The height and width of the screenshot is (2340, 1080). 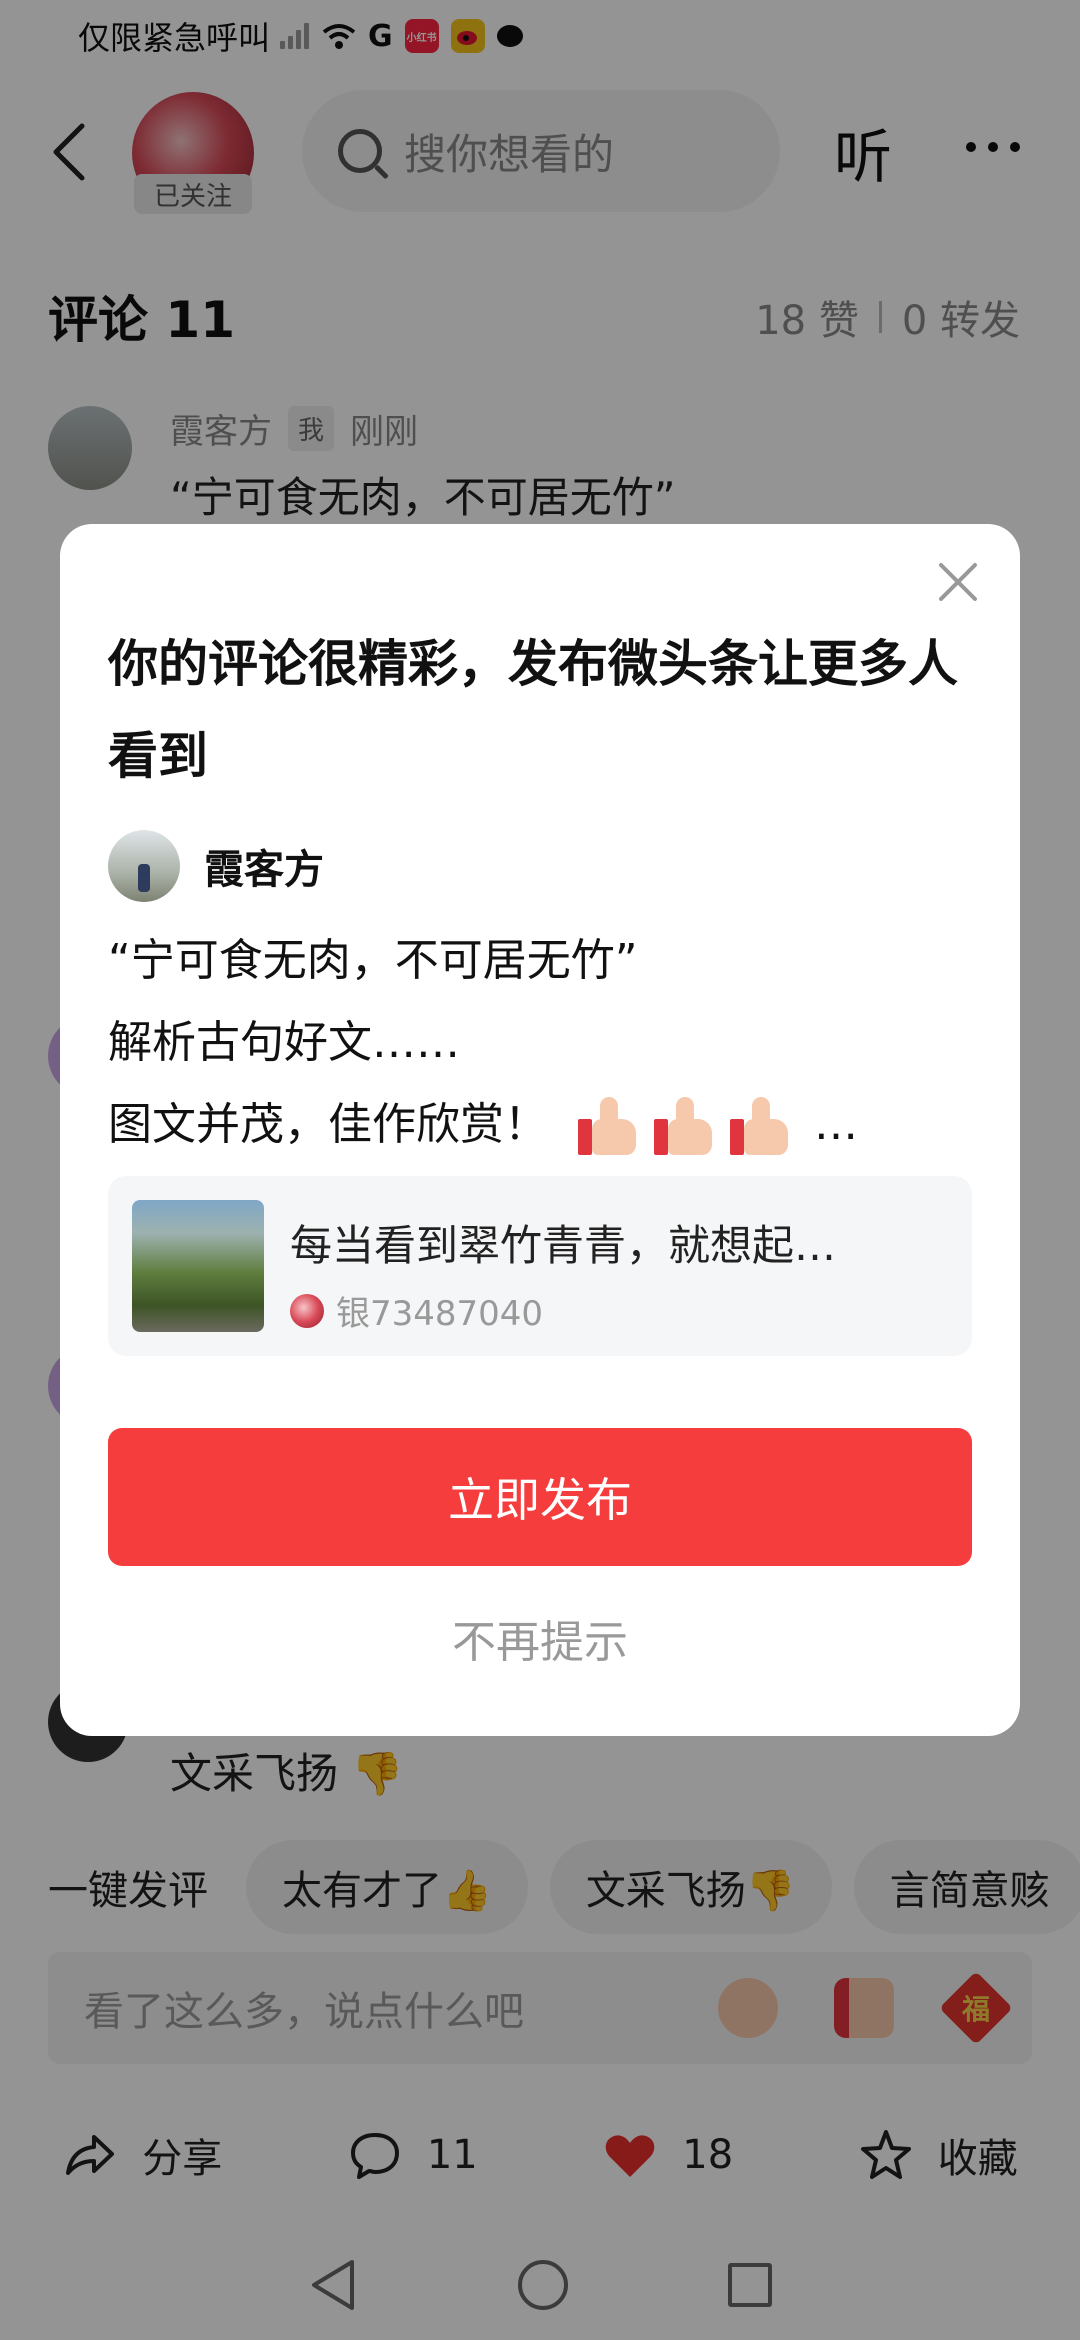 I want to click on dont-show-again-button: 不再提示, so click(x=540, y=1638).